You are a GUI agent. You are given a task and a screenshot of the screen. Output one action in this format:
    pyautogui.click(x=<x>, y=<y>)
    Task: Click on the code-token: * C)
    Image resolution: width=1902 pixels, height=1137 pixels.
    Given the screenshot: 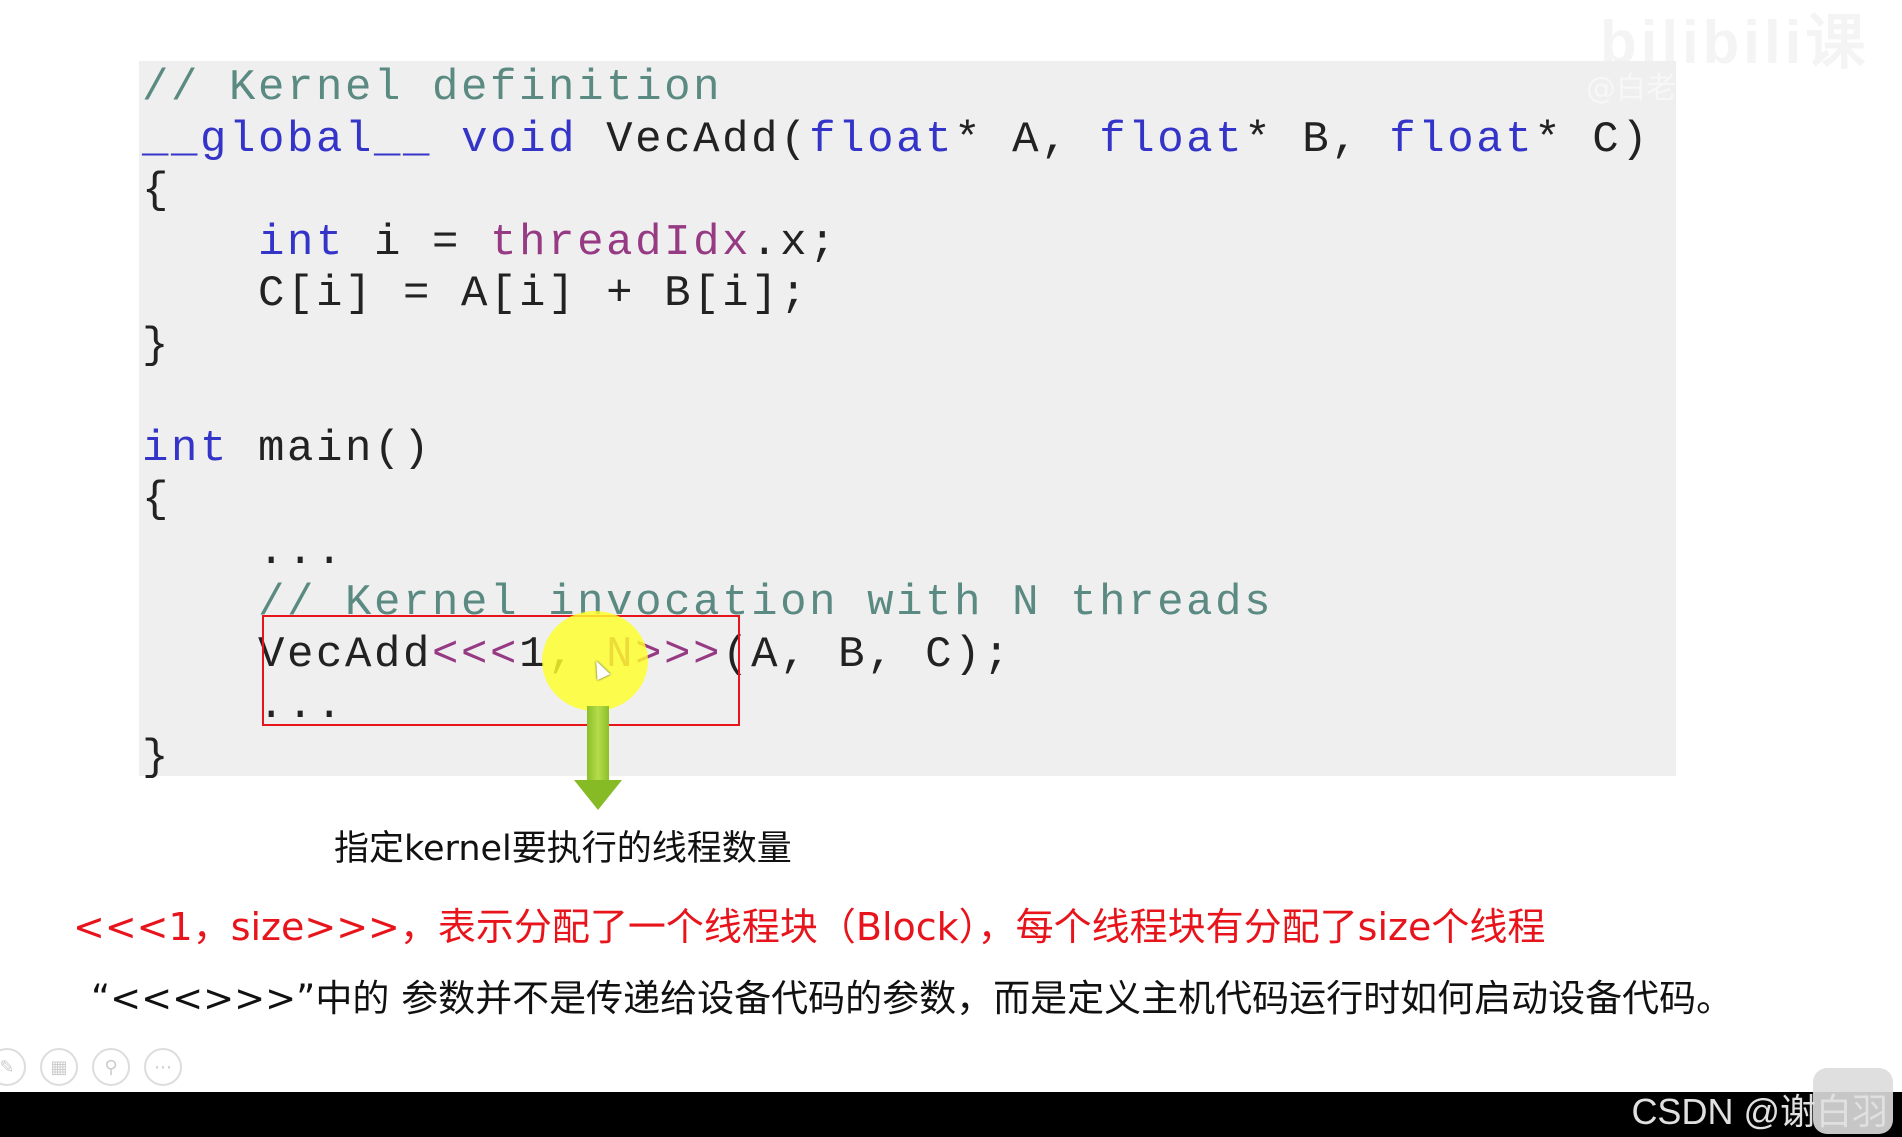 What is the action you would take?
    pyautogui.click(x=1592, y=139)
    